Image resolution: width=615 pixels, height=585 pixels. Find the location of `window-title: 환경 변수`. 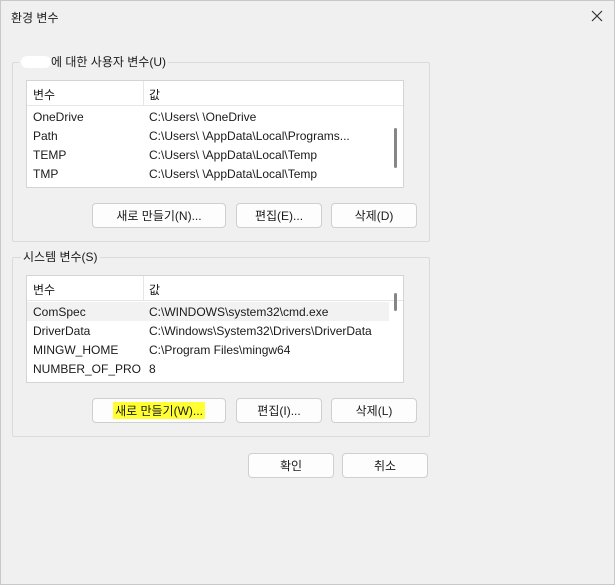

window-title: 환경 변수 is located at coordinates (35, 18).